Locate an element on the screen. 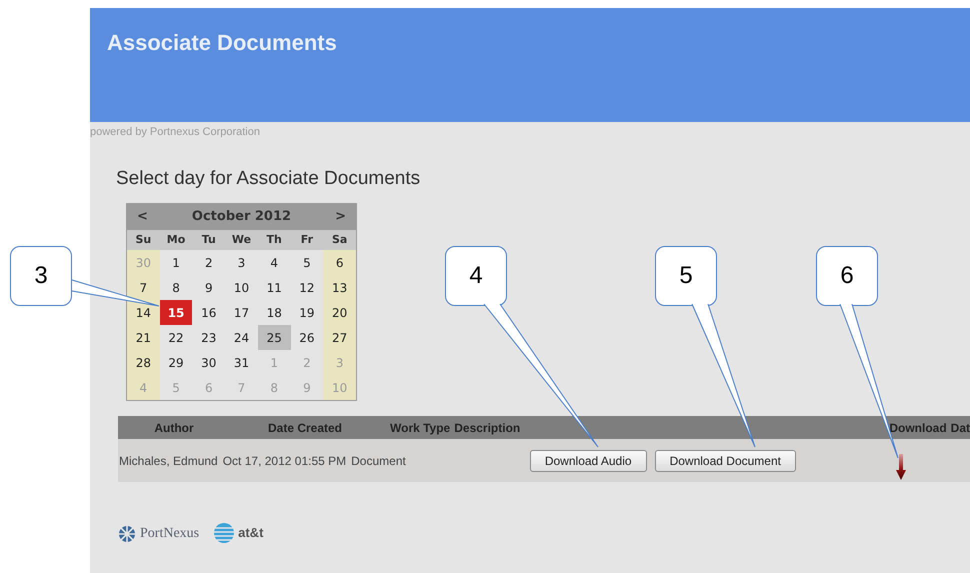 The height and width of the screenshot is (573, 970). month-label: October 2012 is located at coordinates (242, 217).